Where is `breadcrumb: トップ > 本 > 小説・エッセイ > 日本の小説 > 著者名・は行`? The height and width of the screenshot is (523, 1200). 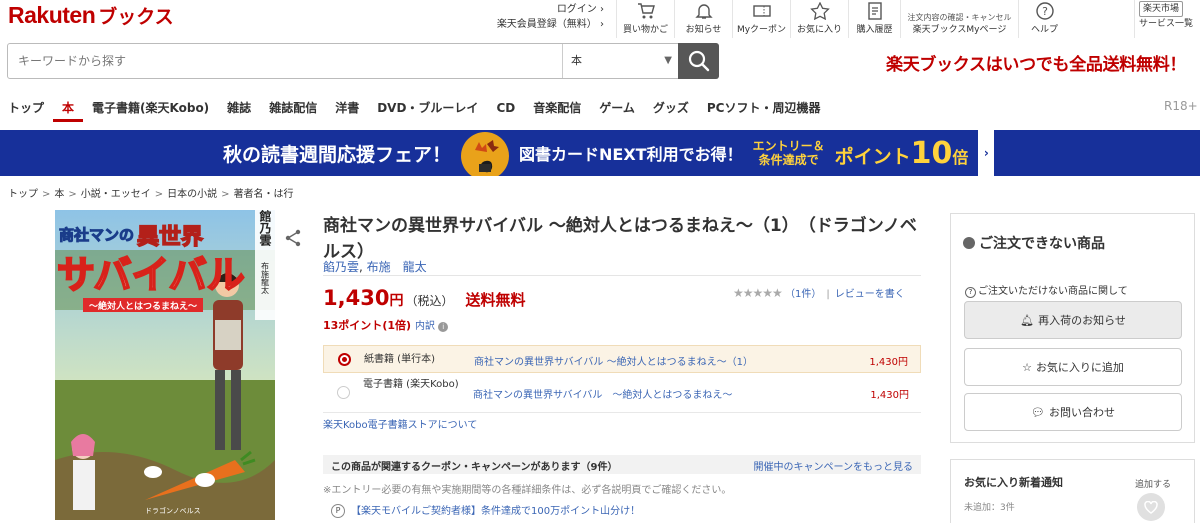
breadcrumb: トップ > 本 > 小説・エッセイ > 日本の小説 > 著者名・は行 is located at coordinates (151, 192).